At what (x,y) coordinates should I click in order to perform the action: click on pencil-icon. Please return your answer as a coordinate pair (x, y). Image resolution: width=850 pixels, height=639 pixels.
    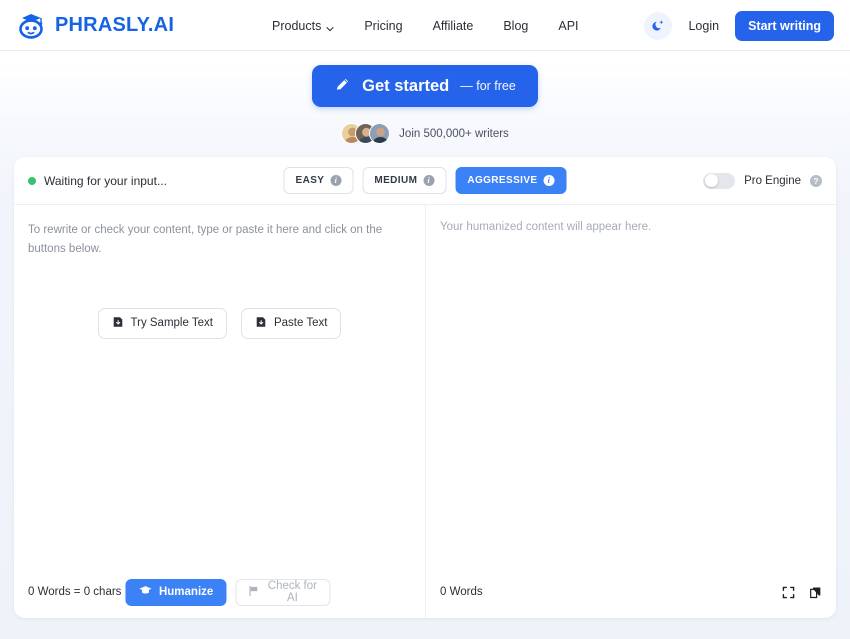
    Looking at the image, I should click on (342, 86).